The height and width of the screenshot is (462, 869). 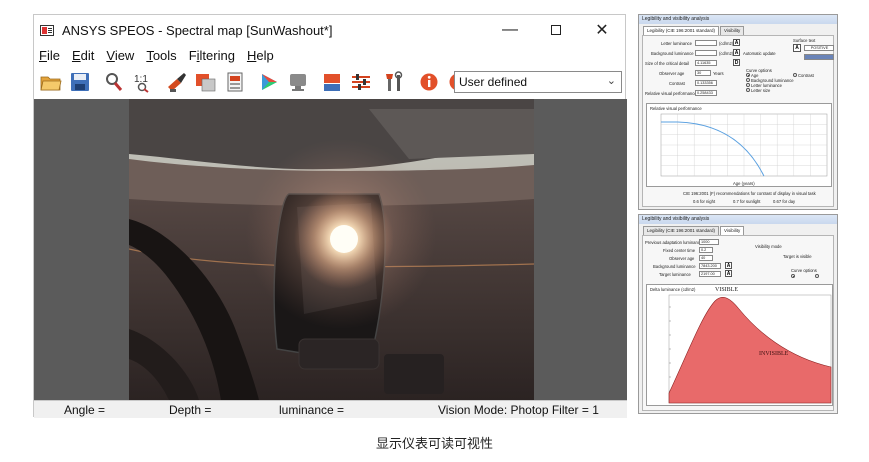 I want to click on info-icon, so click(x=429, y=82).